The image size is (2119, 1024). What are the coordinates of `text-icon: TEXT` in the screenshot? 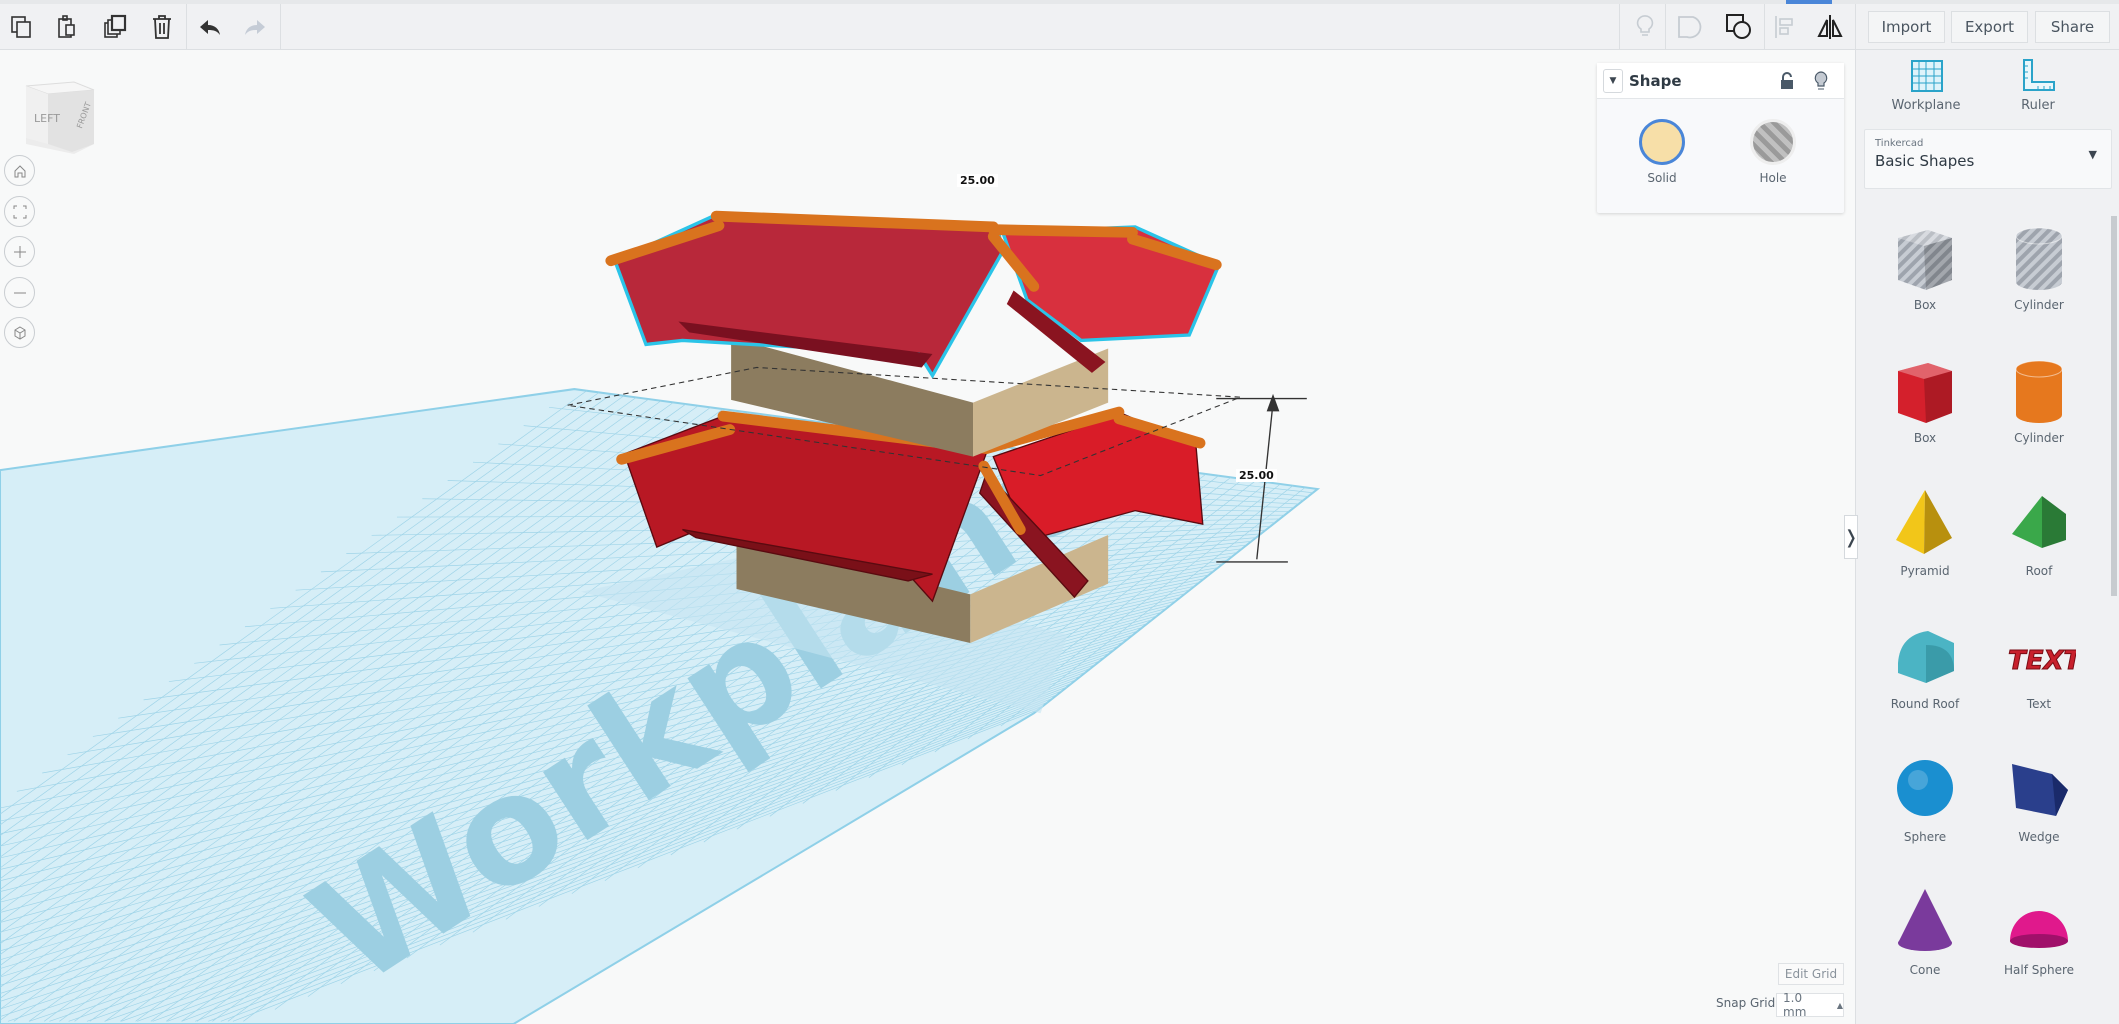 It's located at (2042, 661).